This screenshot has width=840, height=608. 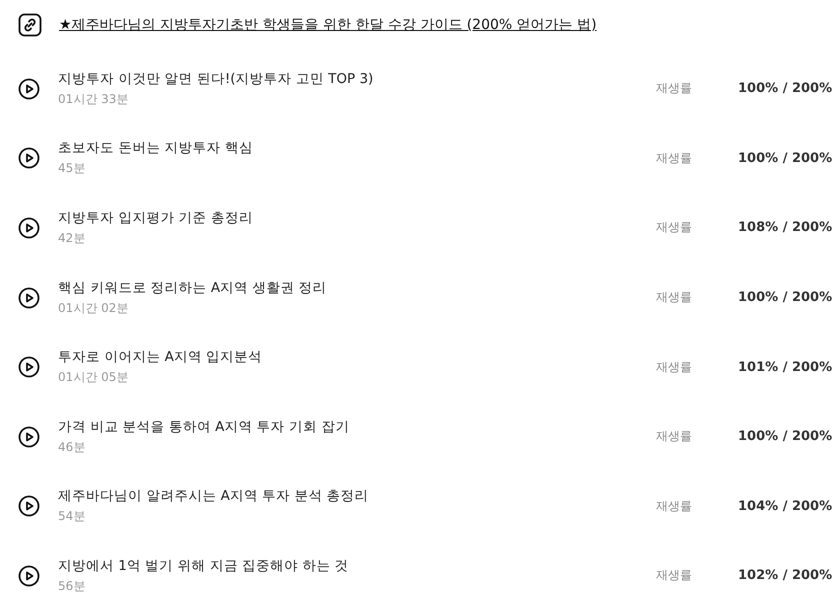 What do you see at coordinates (161, 357) in the screenshot?
I see `lesson-title: 투자로 이어지는 A지역 입지분석` at bounding box center [161, 357].